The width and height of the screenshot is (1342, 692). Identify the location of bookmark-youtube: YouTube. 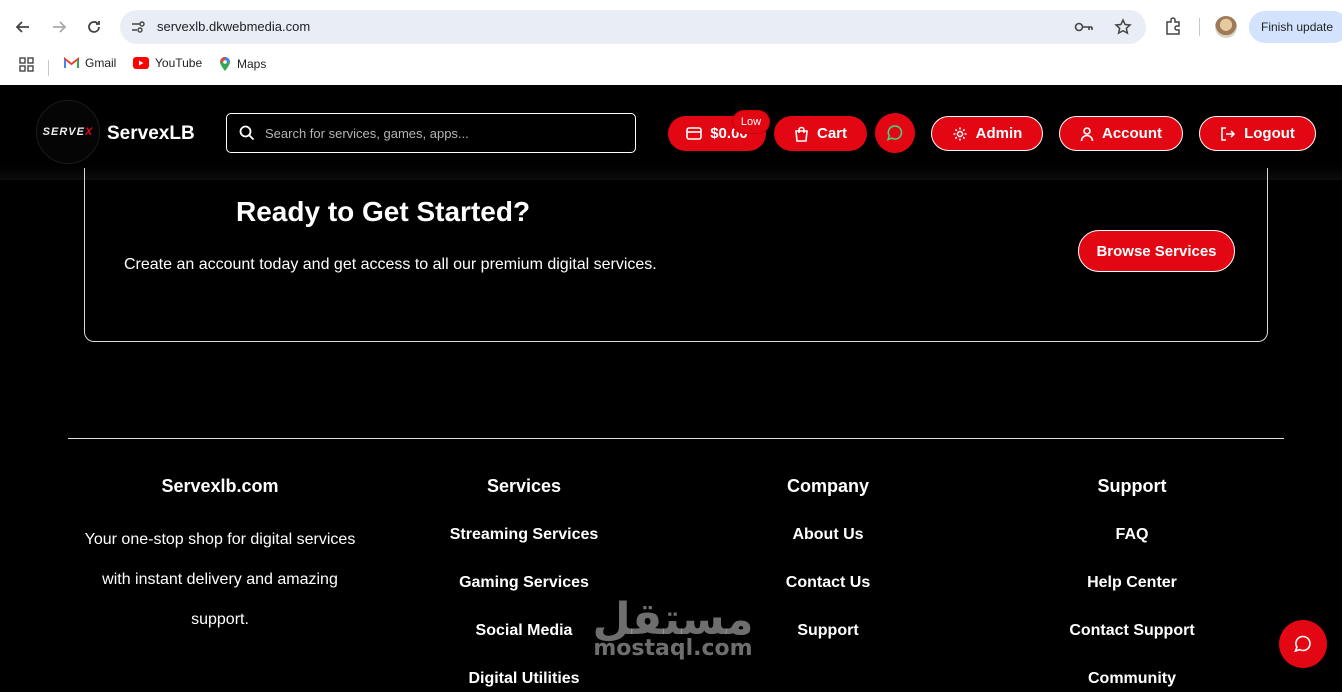
(167, 63).